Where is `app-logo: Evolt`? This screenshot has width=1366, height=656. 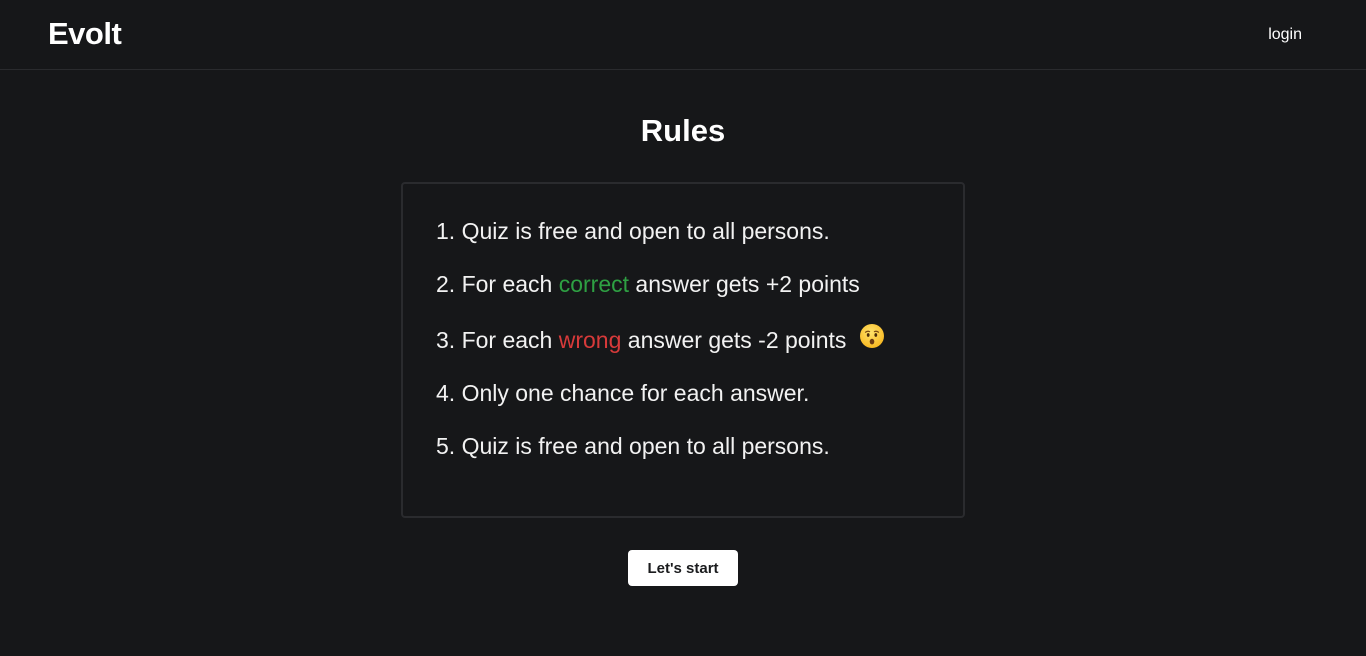
app-logo: Evolt is located at coordinates (85, 34).